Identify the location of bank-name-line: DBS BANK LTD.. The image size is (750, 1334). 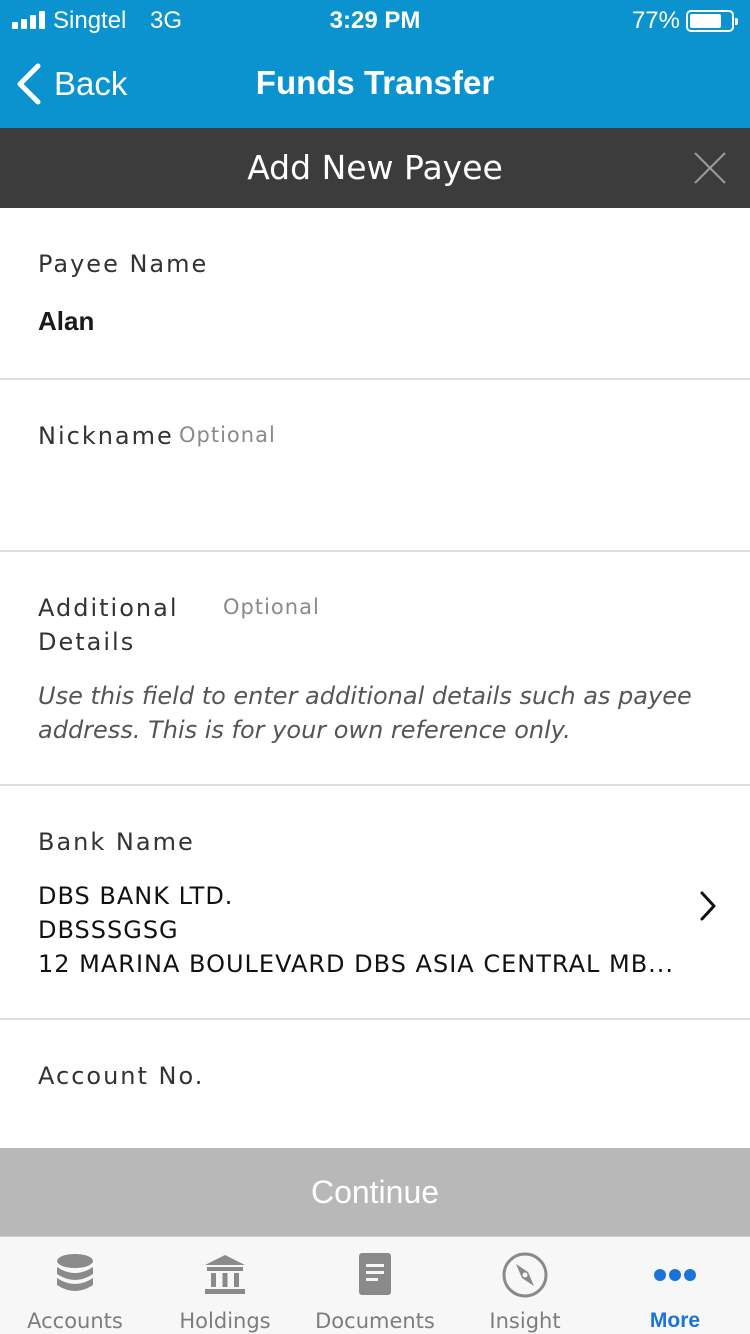
(136, 896).